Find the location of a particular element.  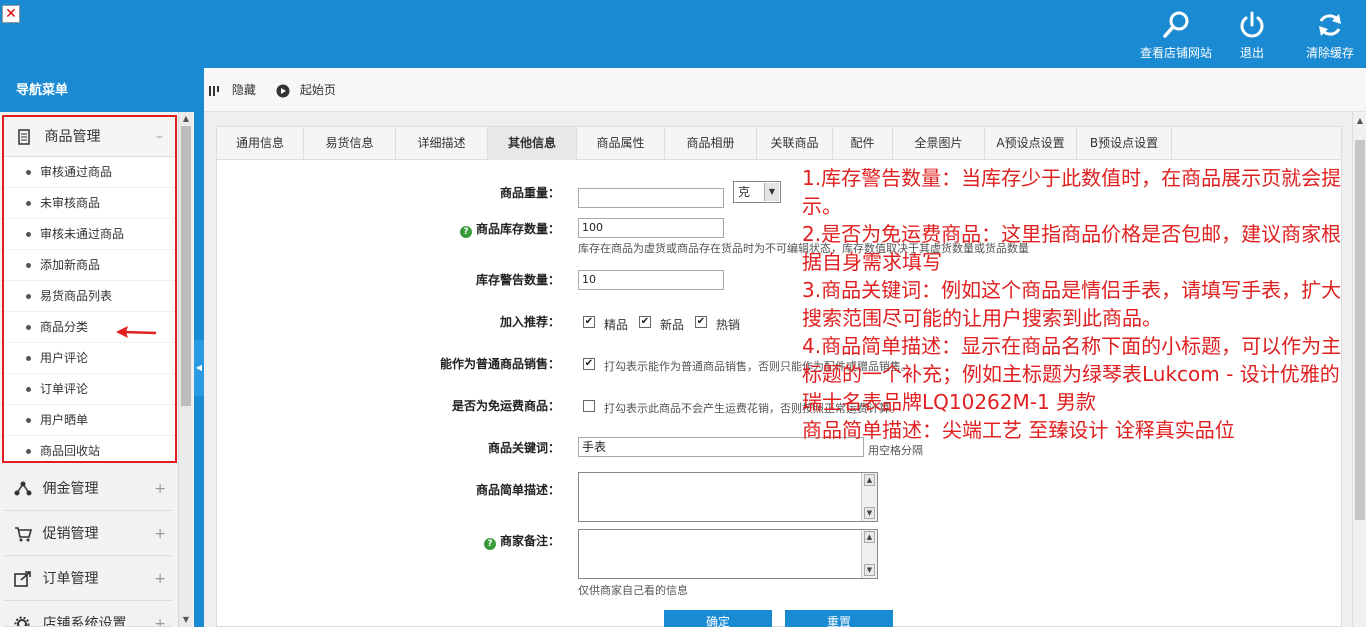

stock-label: ? 商品库存数量： is located at coordinates (509, 229).